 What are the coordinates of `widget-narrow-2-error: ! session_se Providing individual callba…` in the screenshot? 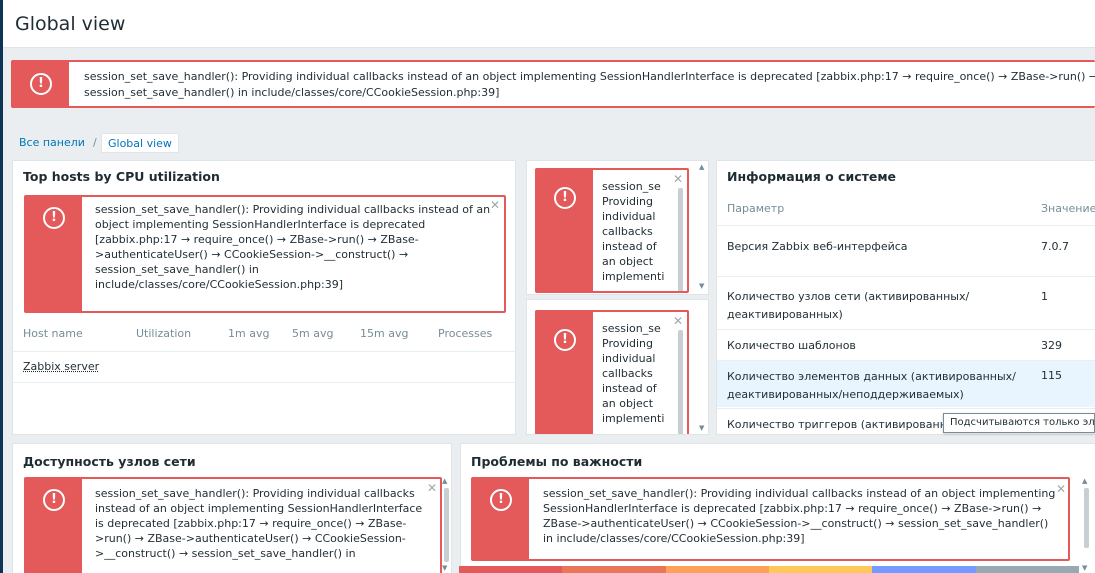 It's located at (612, 372).